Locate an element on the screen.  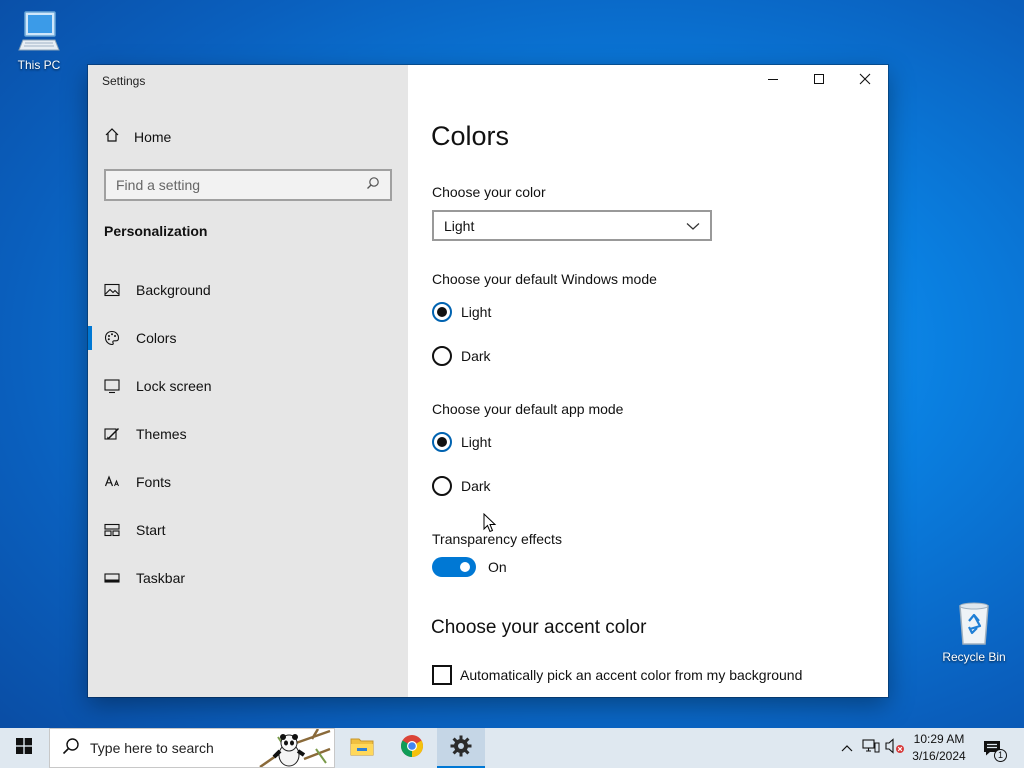
sidebar-item-label: Taskbar is located at coordinates (161, 578).